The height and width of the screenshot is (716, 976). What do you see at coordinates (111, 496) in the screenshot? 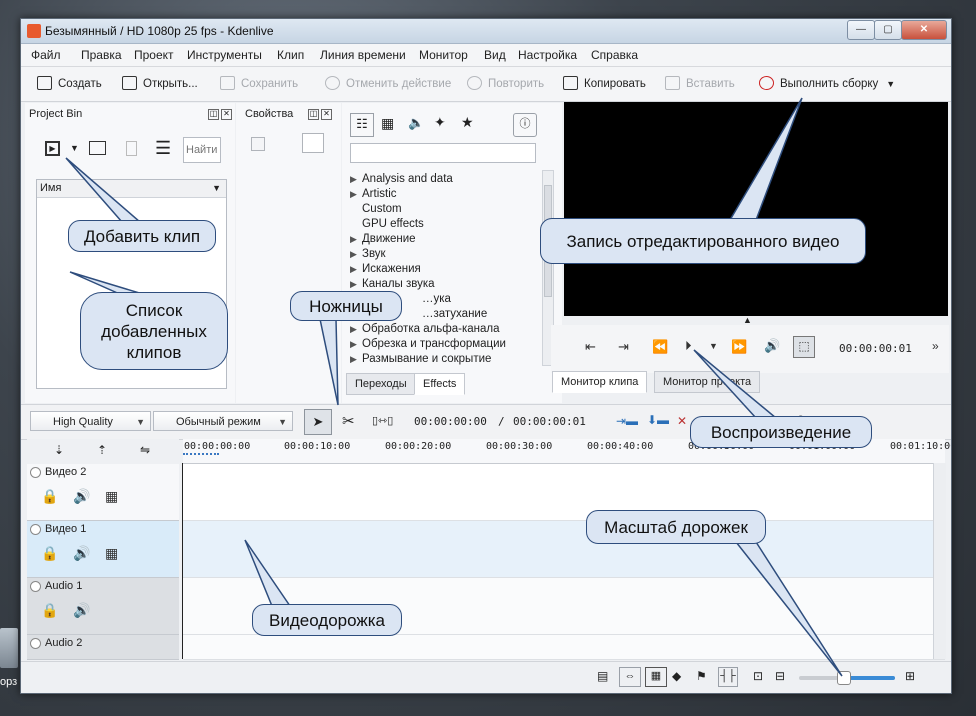
I see `hide-video-icon: ▦` at bounding box center [111, 496].